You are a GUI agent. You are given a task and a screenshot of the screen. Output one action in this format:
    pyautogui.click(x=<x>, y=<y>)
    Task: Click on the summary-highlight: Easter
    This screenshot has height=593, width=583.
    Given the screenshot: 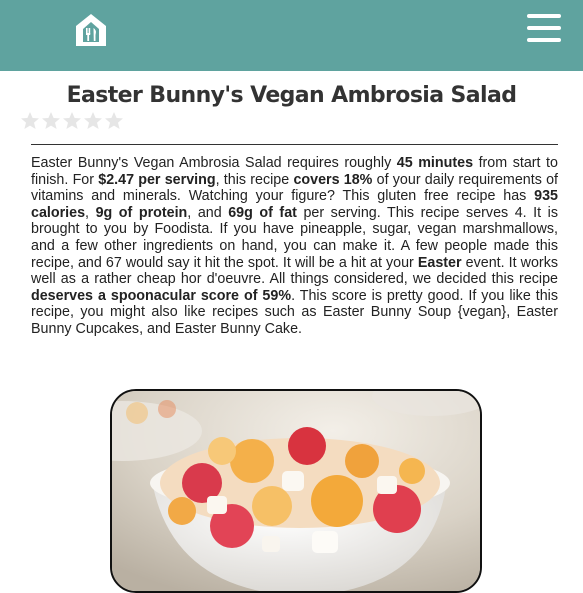 What is the action you would take?
    pyautogui.click(x=439, y=262)
    